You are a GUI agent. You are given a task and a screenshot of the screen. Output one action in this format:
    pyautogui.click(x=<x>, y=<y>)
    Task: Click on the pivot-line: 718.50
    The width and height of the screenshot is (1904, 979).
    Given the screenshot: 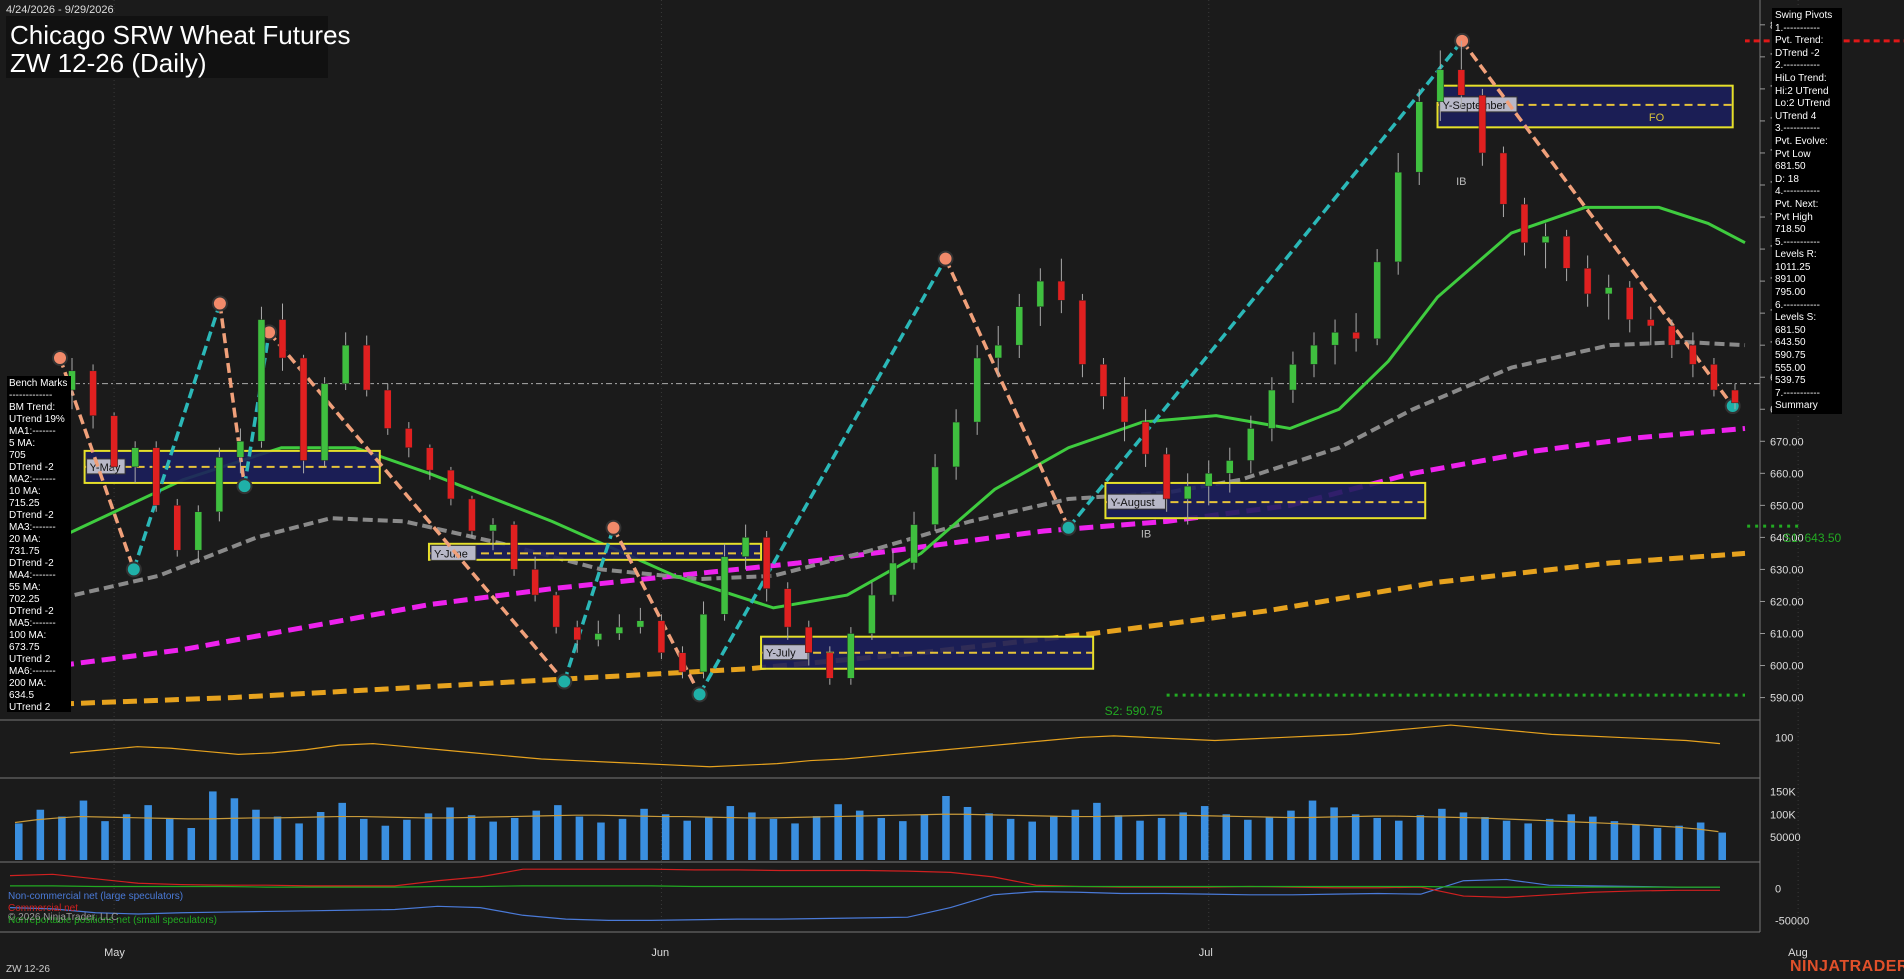 What is the action you would take?
    pyautogui.click(x=1790, y=230)
    